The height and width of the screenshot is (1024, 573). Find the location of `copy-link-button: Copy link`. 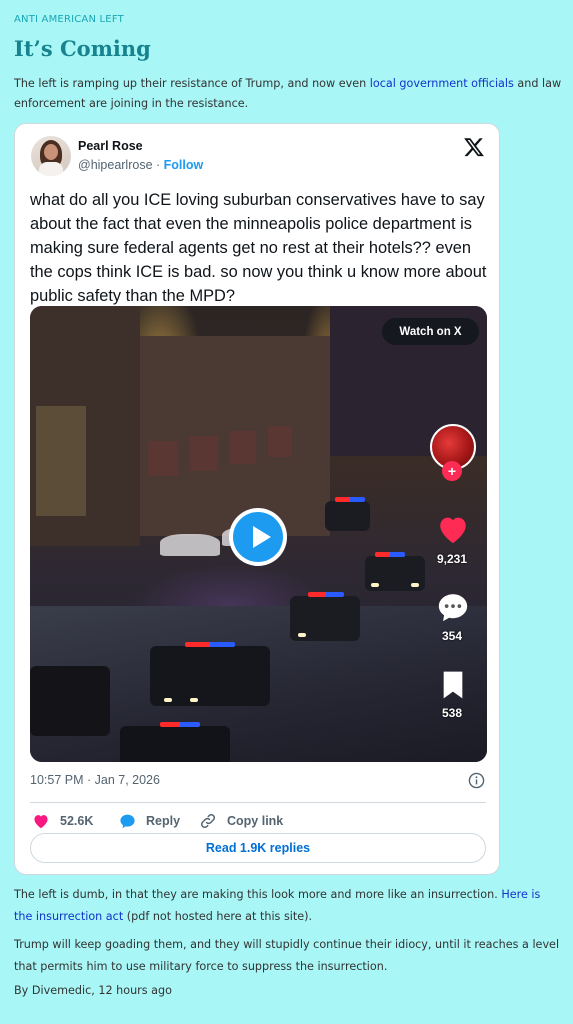

copy-link-button: Copy link is located at coordinates (241, 821).